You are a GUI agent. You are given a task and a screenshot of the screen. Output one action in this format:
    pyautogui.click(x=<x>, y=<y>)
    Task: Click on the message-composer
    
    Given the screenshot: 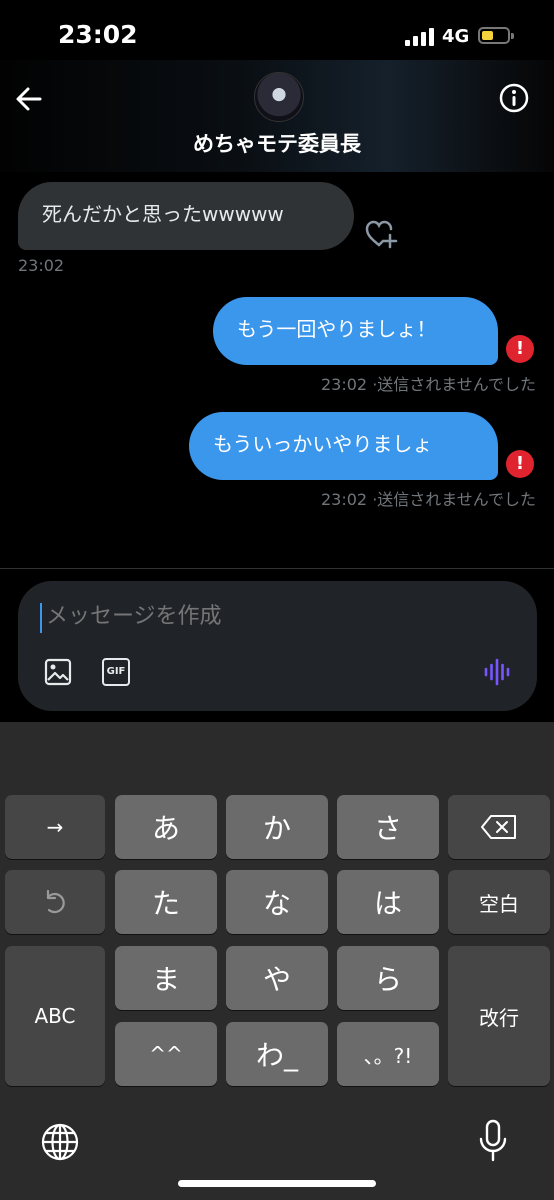 What is the action you would take?
    pyautogui.click(x=277, y=646)
    